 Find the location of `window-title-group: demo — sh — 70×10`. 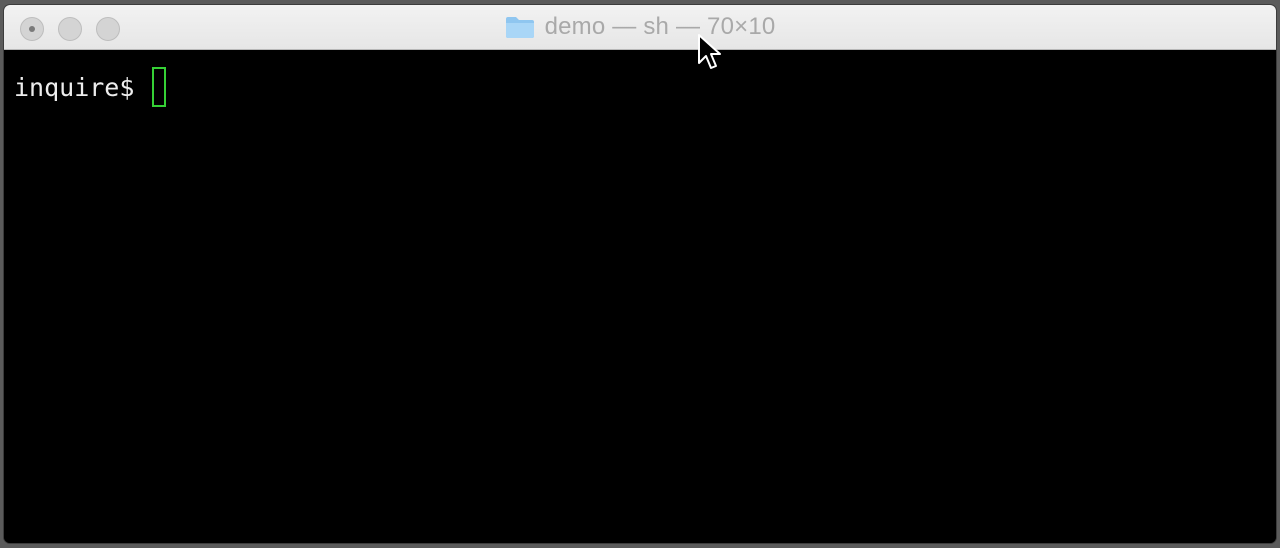

window-title-group: demo — sh — 70×10 is located at coordinates (640, 27).